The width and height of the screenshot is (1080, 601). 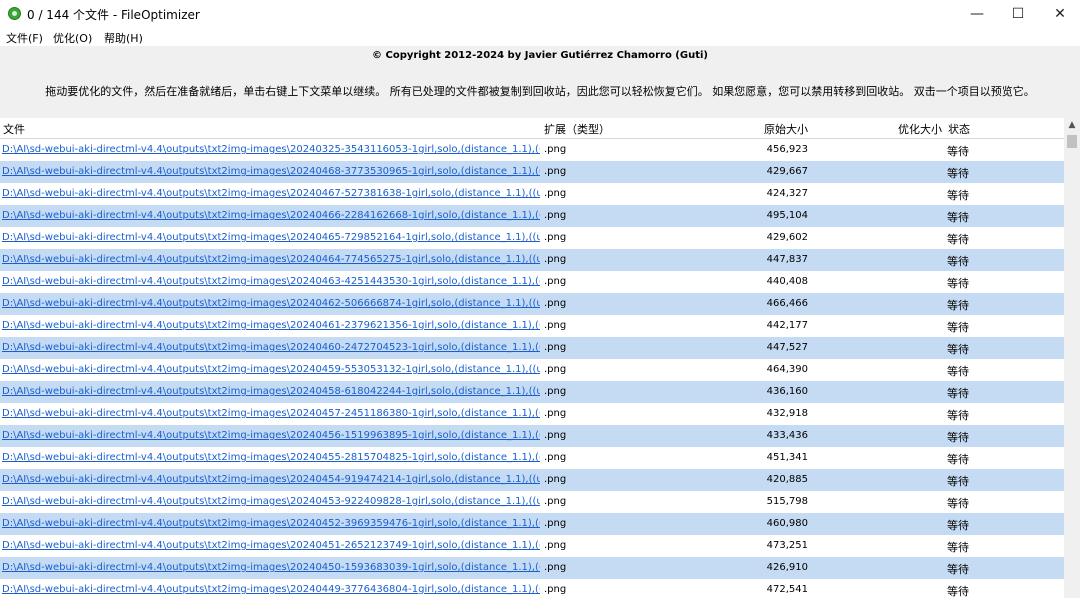 I want to click on minimize-button: —, so click(x=977, y=14).